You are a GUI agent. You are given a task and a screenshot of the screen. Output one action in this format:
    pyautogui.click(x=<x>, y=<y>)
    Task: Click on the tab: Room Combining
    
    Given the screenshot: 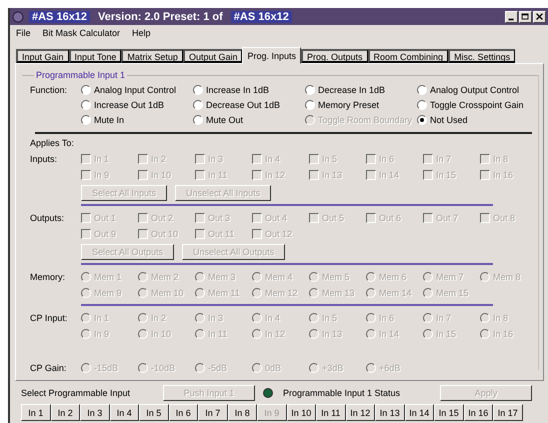 What is the action you would take?
    pyautogui.click(x=408, y=56)
    